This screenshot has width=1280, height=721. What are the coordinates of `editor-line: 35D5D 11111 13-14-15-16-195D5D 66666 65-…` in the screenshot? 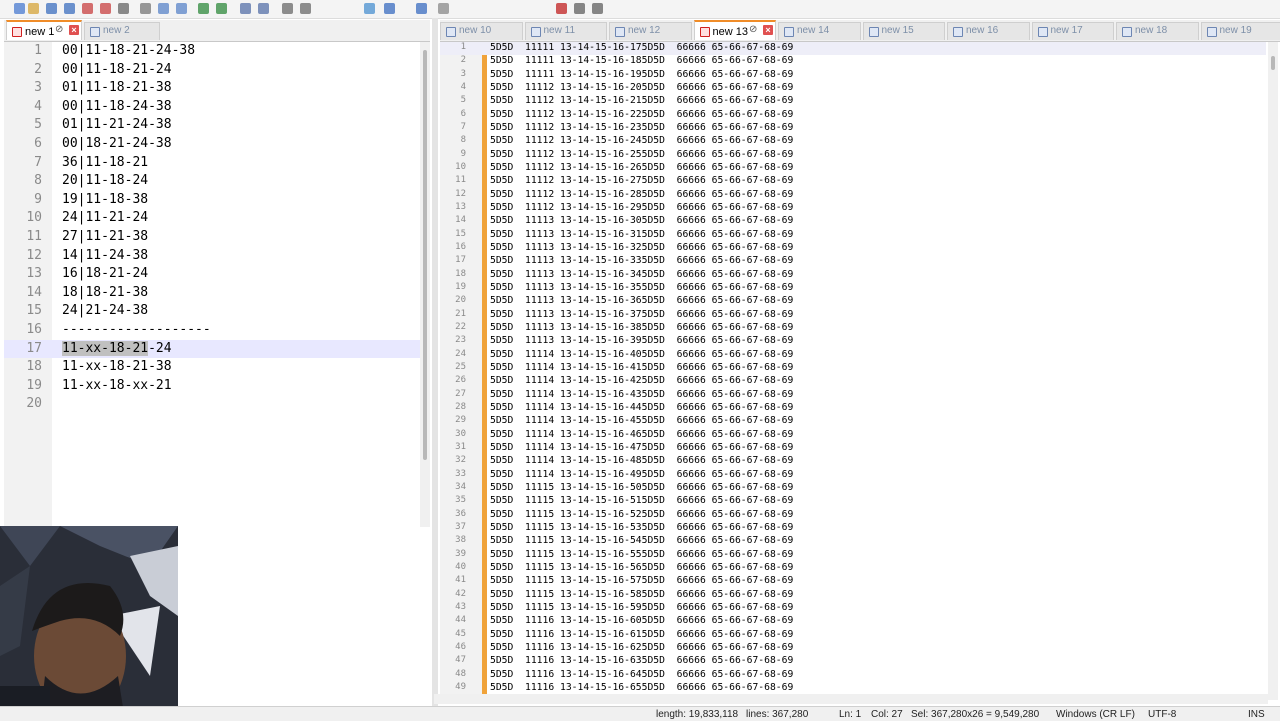 It's located at (853, 75).